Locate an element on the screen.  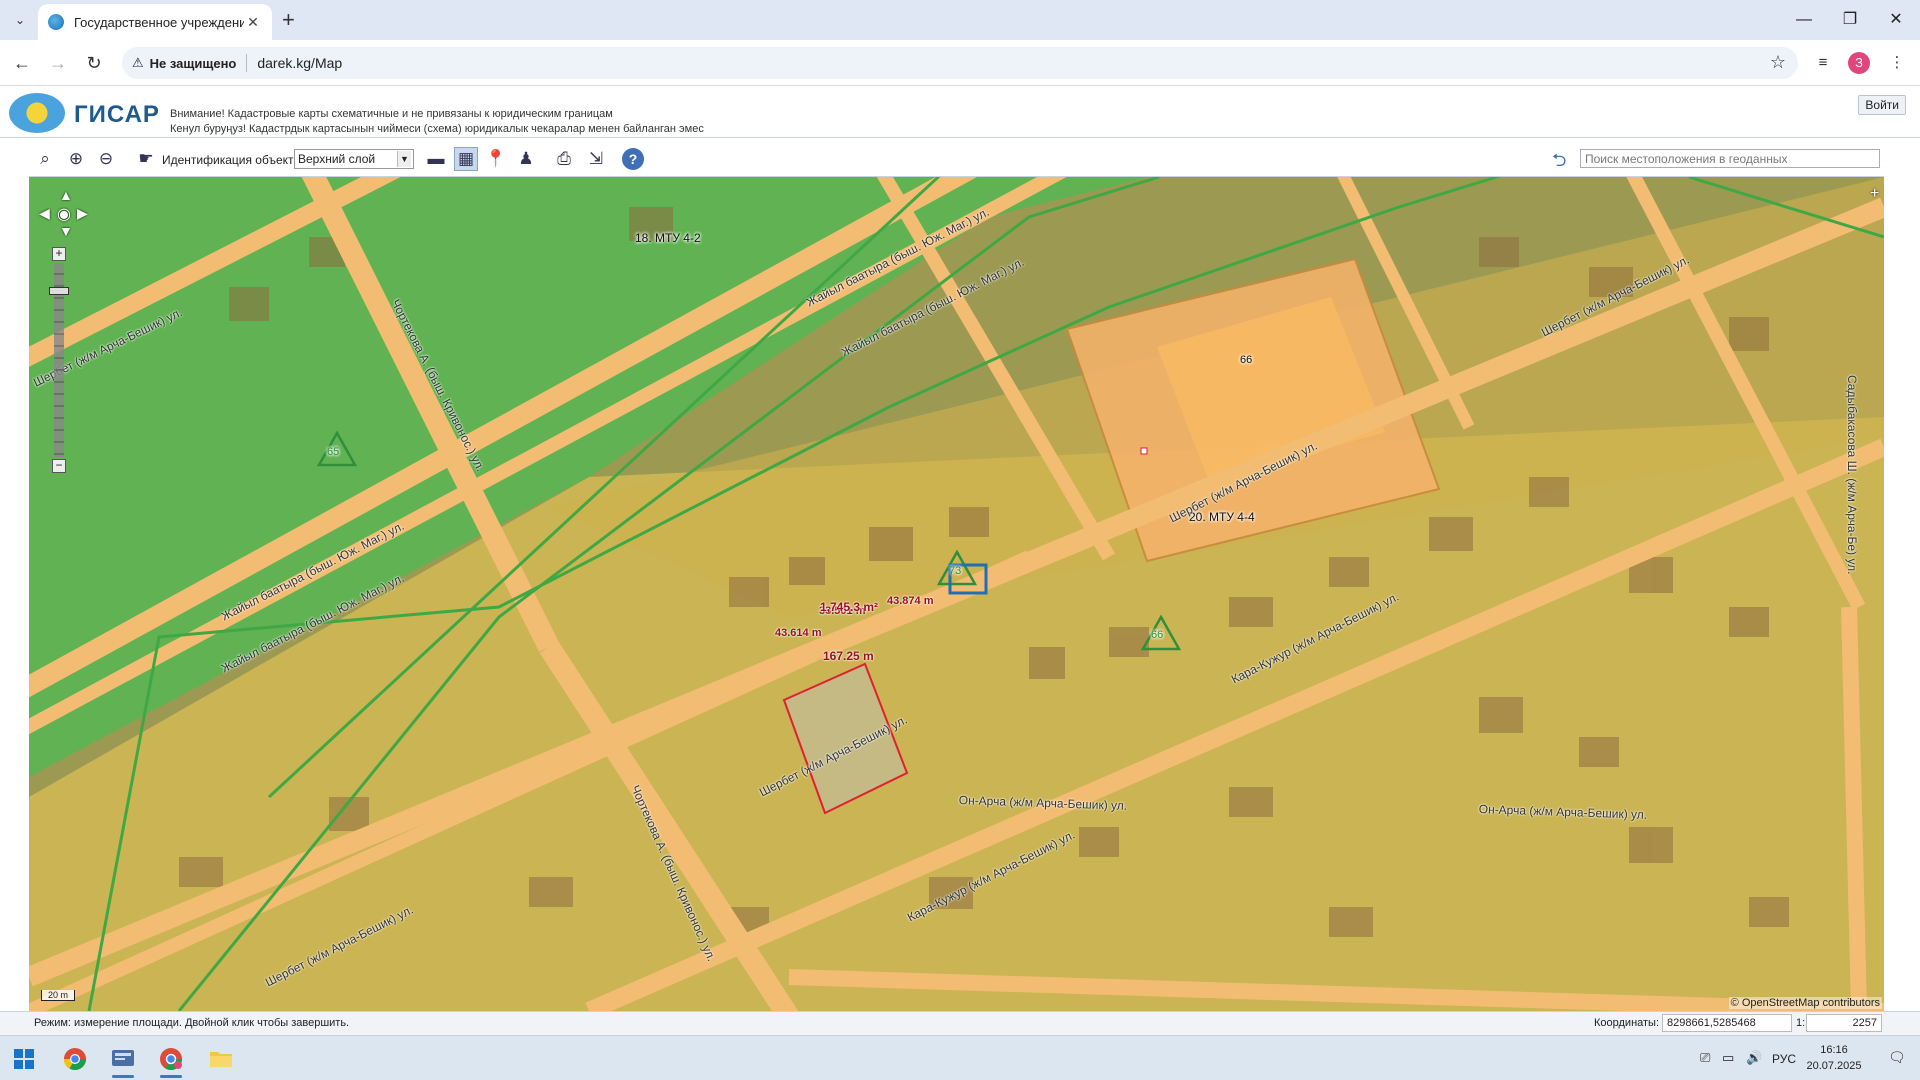
coordinates-value: 8298661,5285468 is located at coordinates (1727, 1023).